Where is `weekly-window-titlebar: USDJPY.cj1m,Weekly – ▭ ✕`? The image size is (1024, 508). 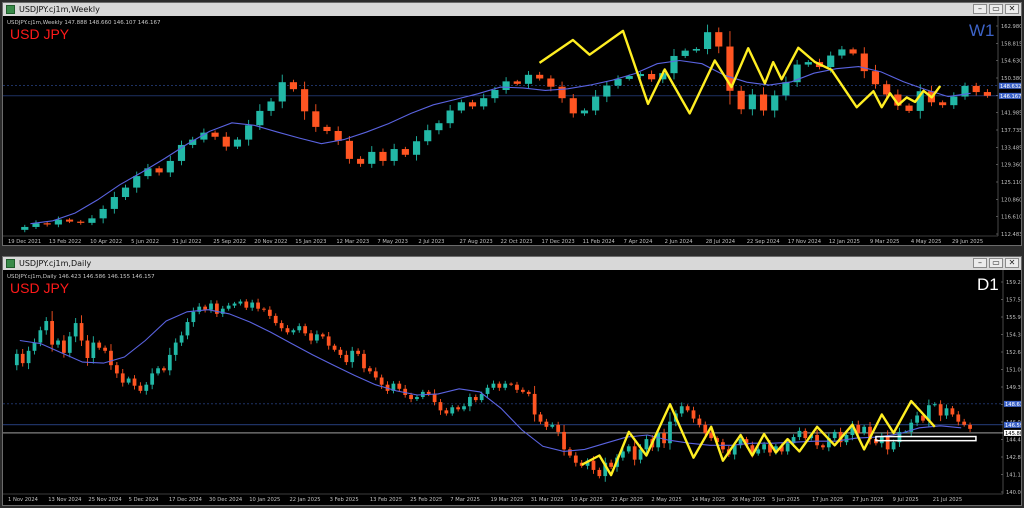
weekly-window-titlebar: USDJPY.cj1m,Weekly – ▭ ✕ is located at coordinates (512, 9).